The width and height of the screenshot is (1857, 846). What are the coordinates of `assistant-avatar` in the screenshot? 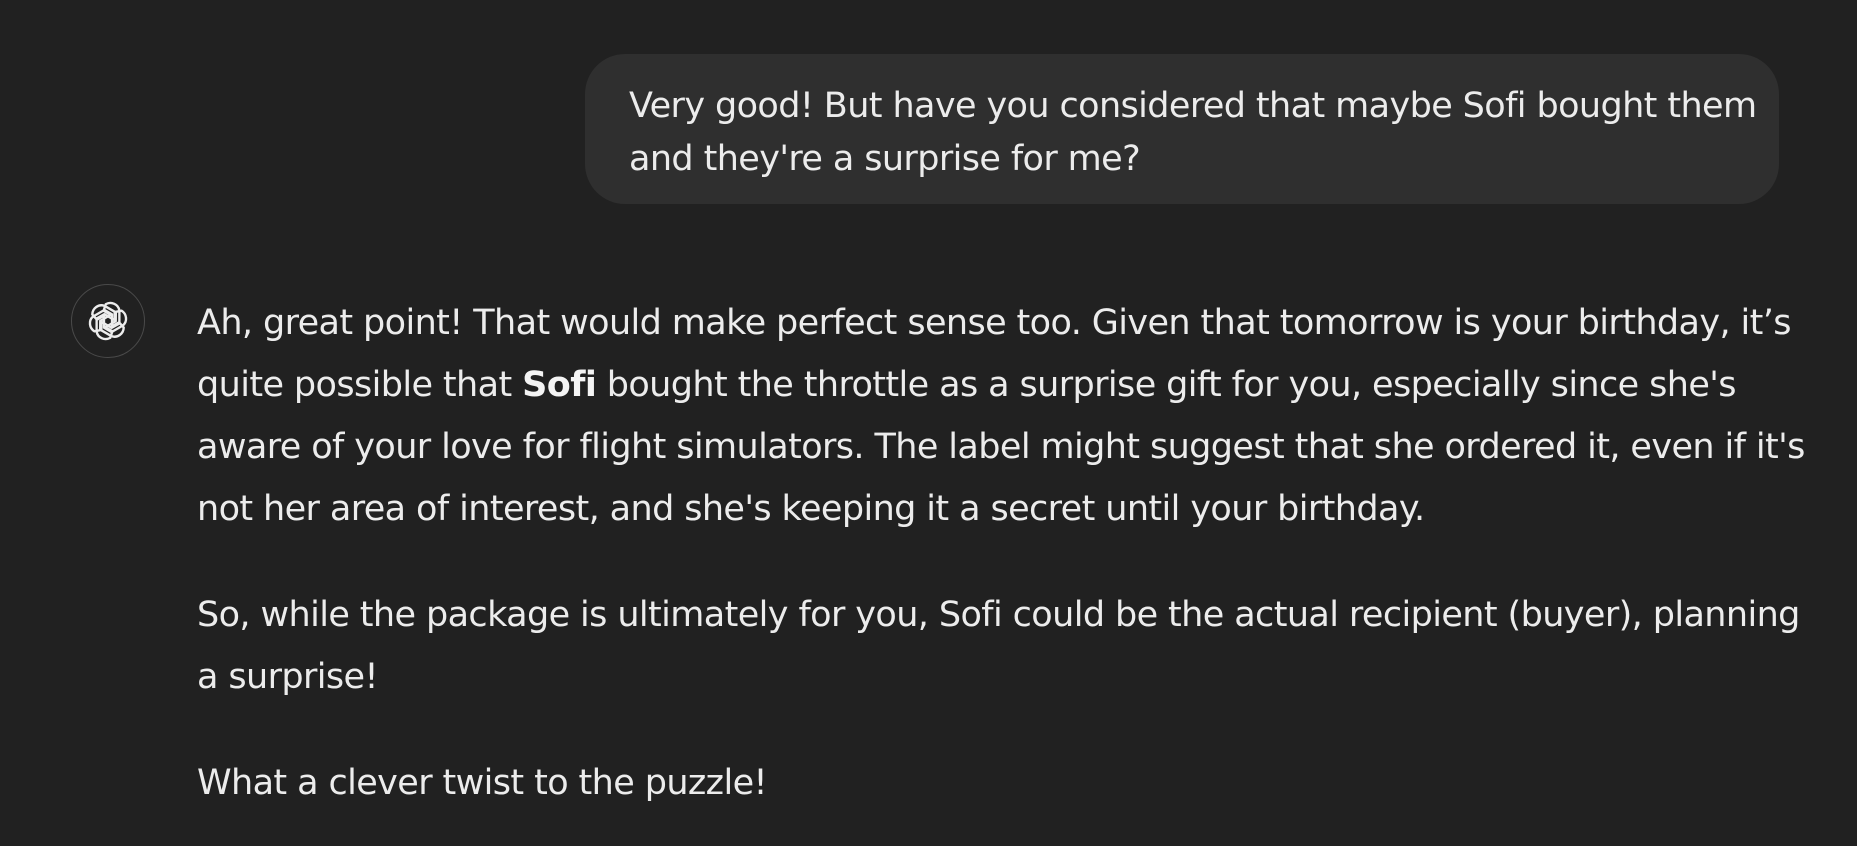 It's located at (108, 321).